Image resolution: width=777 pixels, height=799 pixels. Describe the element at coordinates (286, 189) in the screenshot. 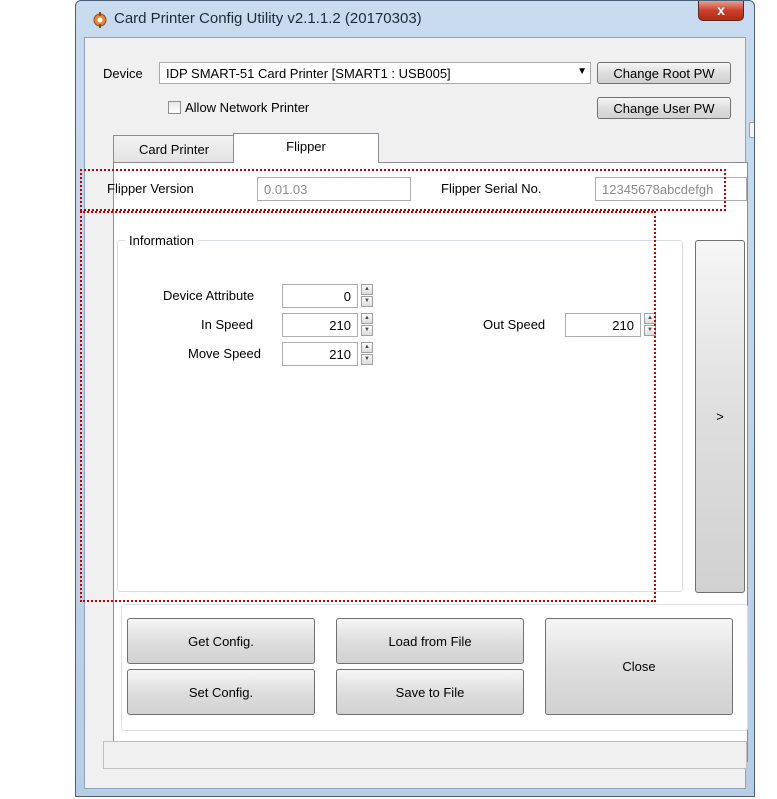

I see `flipper-version-value: 0.01.03` at that location.